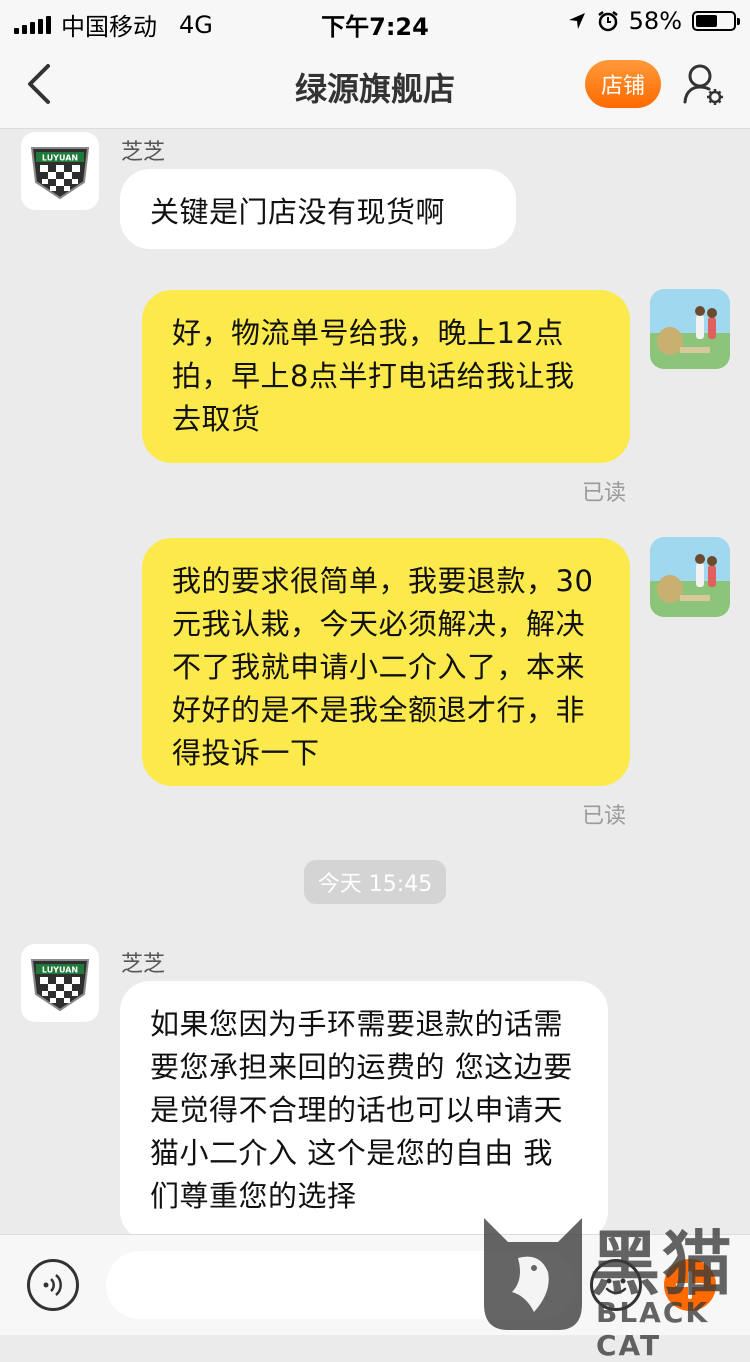 The height and width of the screenshot is (1362, 750). I want to click on user-settings-button, so click(703, 84).